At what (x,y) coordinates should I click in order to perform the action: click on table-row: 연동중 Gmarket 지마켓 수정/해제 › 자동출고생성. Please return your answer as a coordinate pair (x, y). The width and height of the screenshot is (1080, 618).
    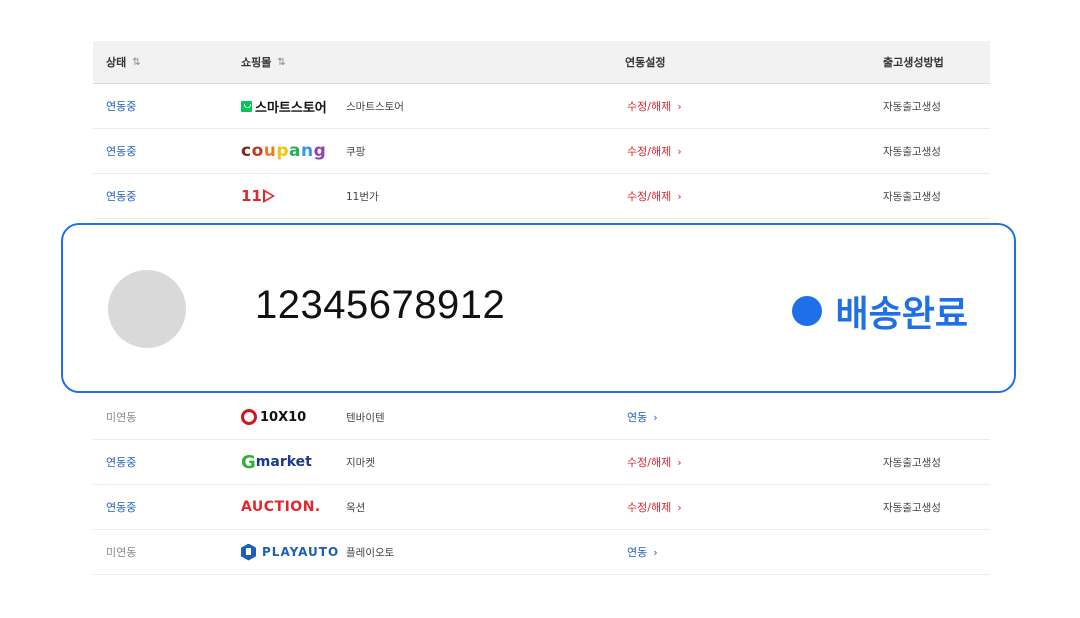
    Looking at the image, I should click on (541, 462).